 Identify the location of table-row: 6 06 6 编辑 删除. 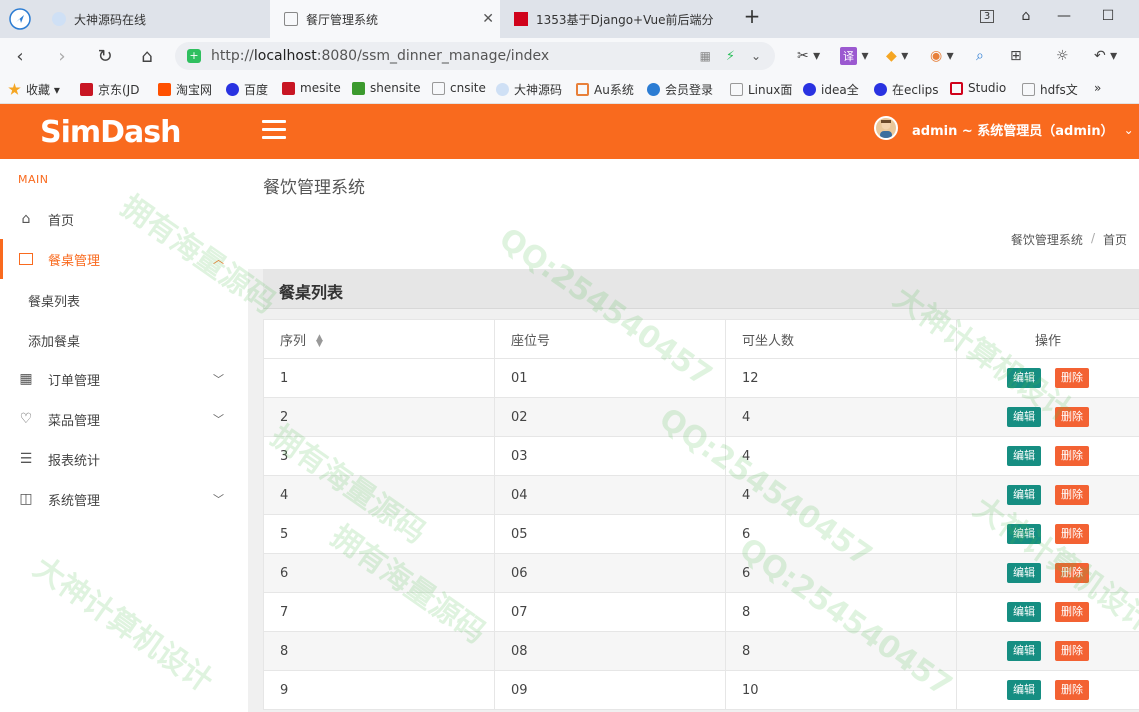
(701, 573).